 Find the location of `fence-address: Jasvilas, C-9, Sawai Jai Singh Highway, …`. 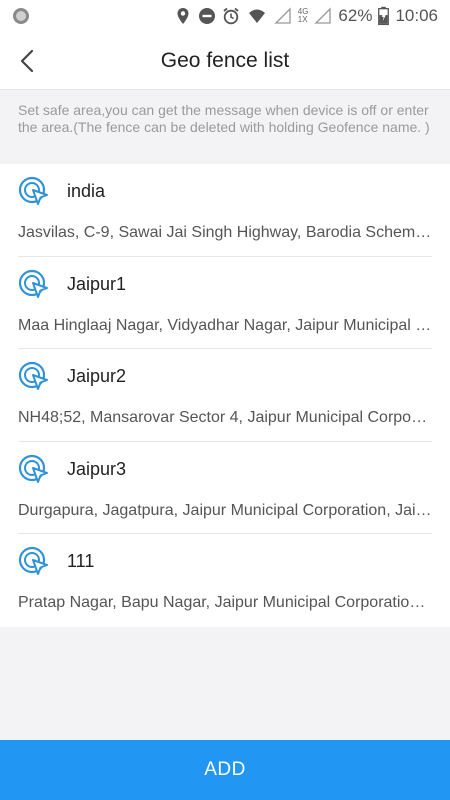

fence-address: Jasvilas, C-9, Sawai Jai Singh Highway, … is located at coordinates (225, 232).